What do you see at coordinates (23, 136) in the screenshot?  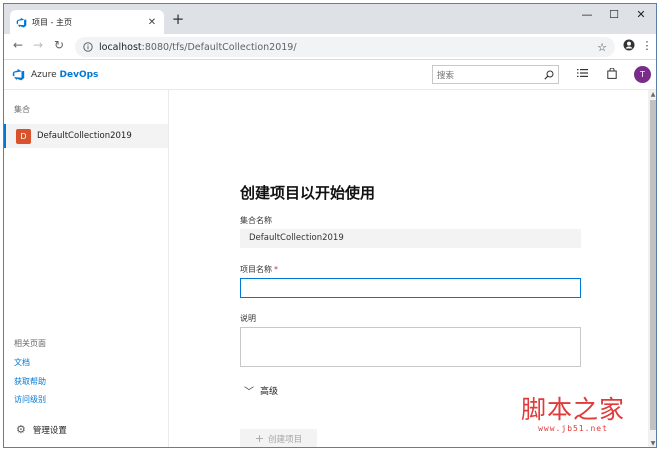 I see `collection-badge: D` at bounding box center [23, 136].